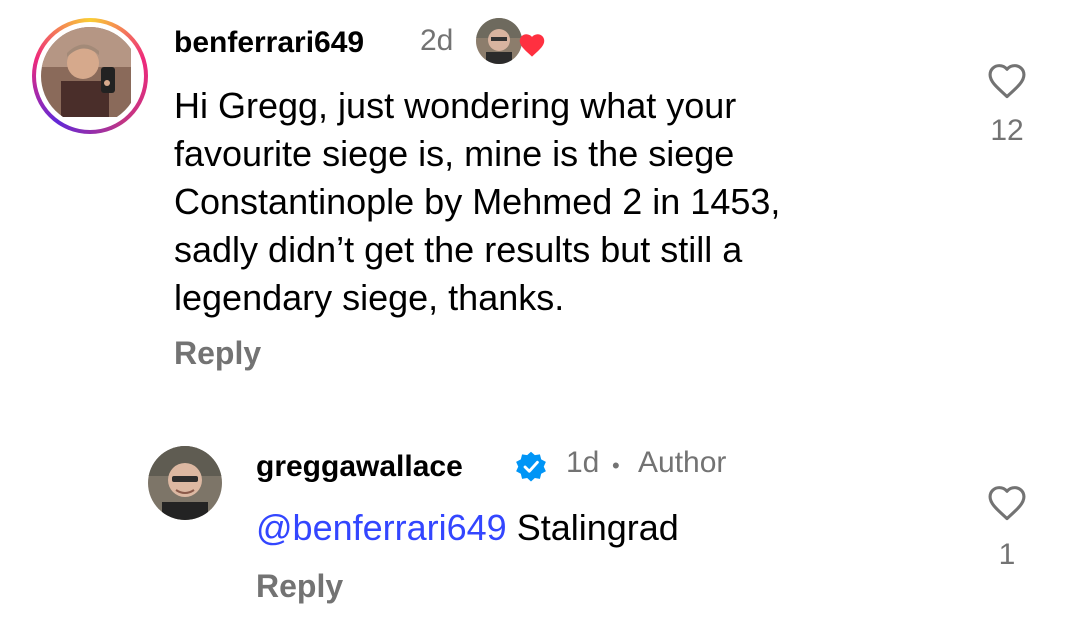 This screenshot has width=1080, height=636. What do you see at coordinates (359, 467) in the screenshot?
I see `comment-username: greggawallace` at bounding box center [359, 467].